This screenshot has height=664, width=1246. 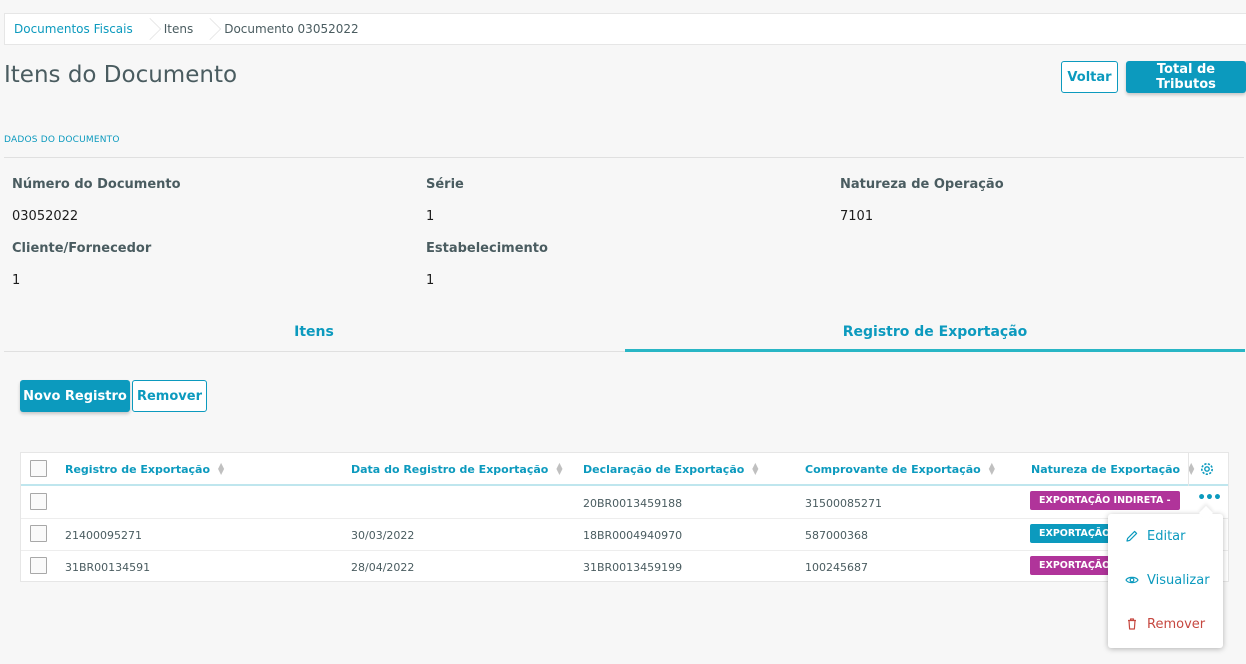 I want to click on cell-declaracao: 31BR0013459199, so click(x=633, y=567).